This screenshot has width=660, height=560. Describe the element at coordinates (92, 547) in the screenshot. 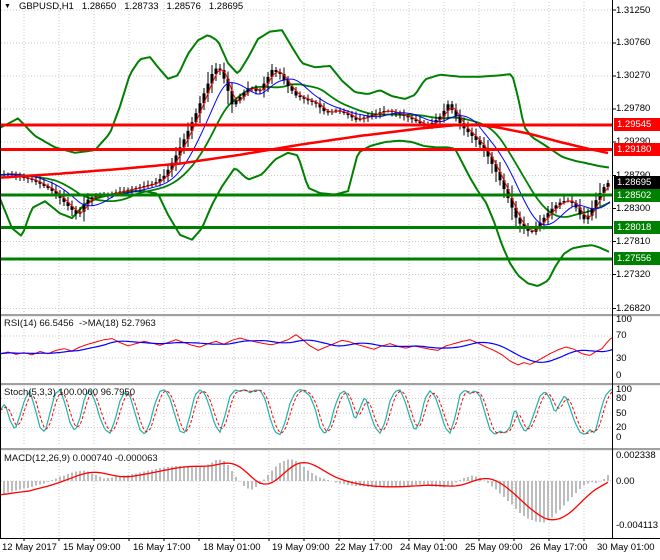

I see `time-tick-label: 15 May 09:00` at that location.